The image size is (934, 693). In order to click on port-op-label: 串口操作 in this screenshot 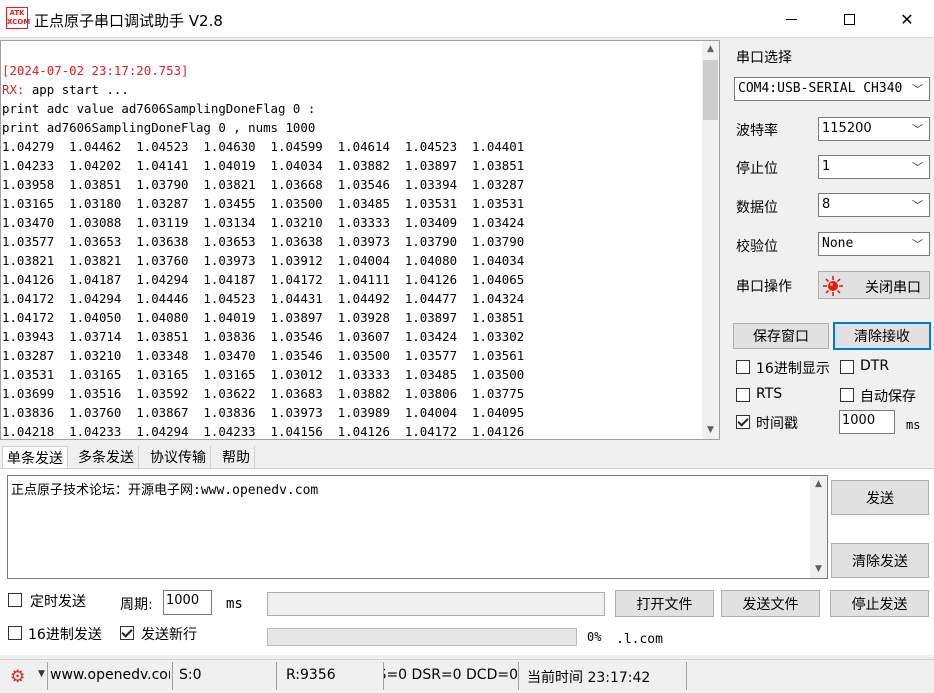, I will do `click(764, 287)`.